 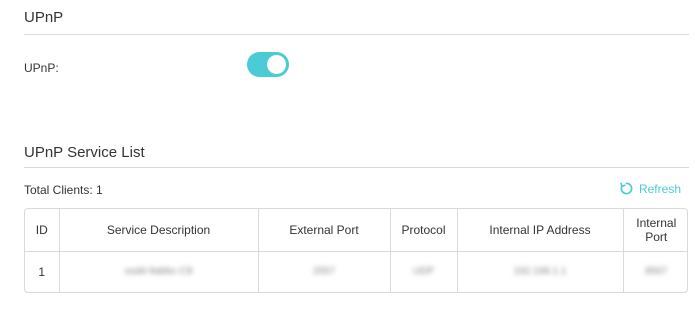 I want to click on toggle-knob, so click(x=276, y=64).